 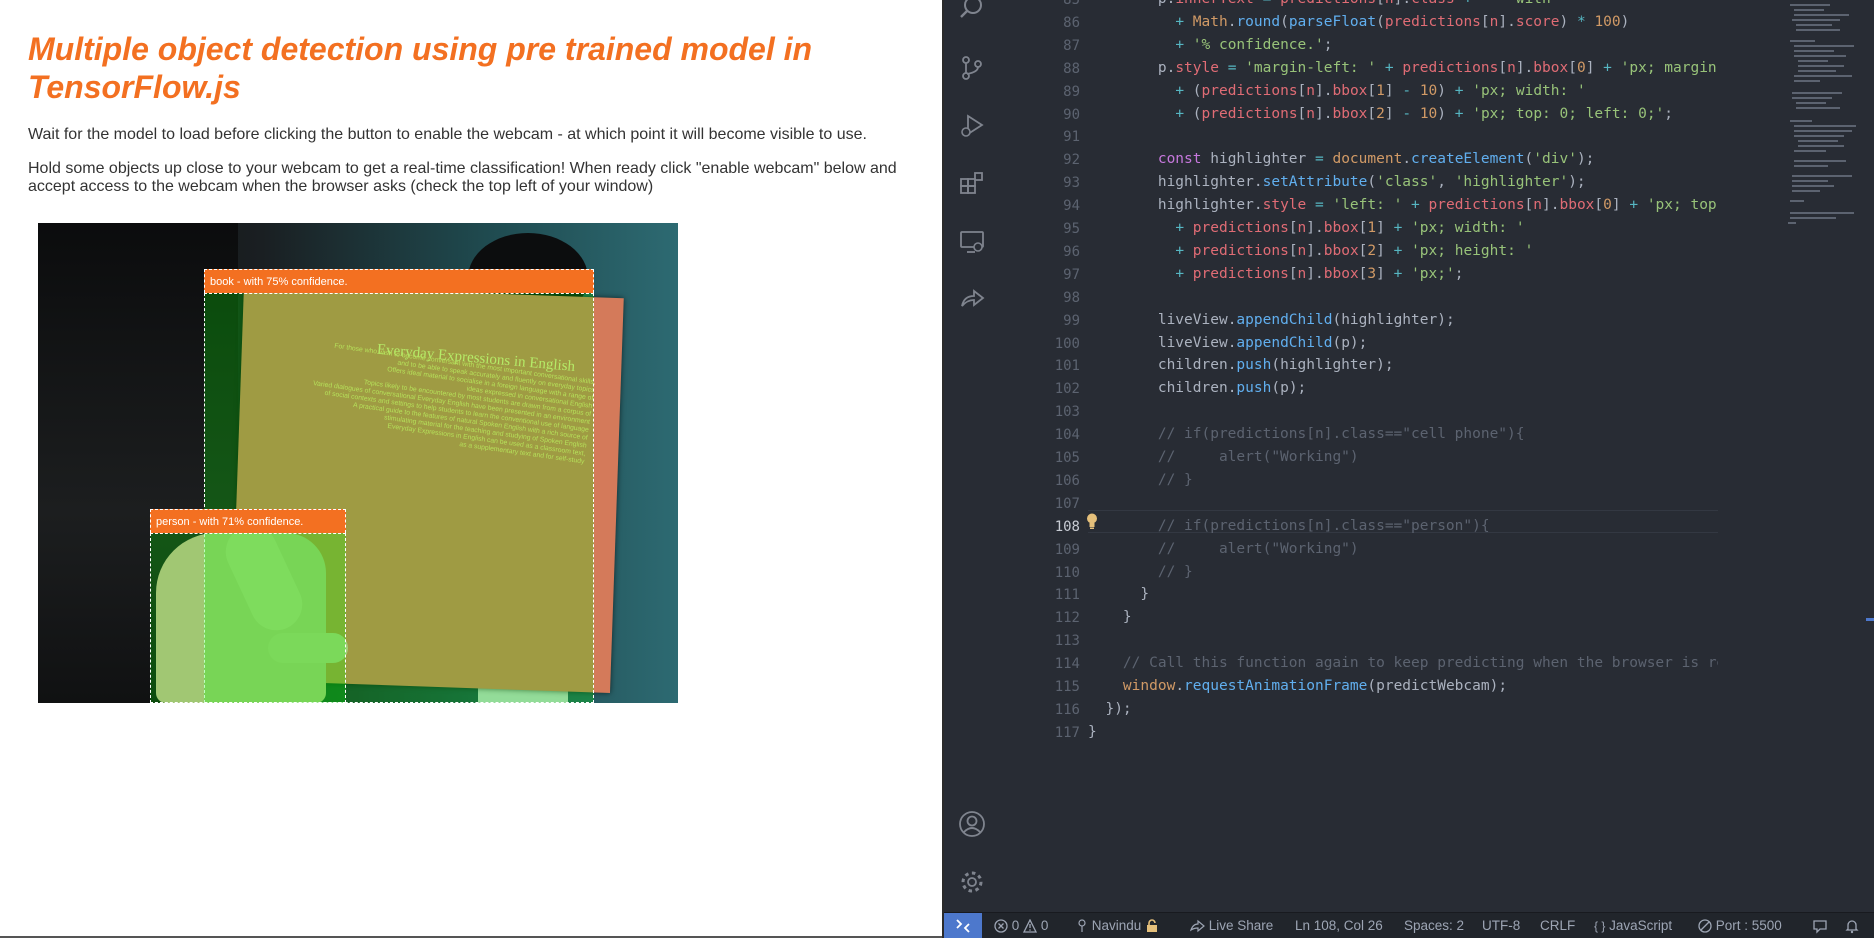 I want to click on remote-indicator, so click(x=963, y=925).